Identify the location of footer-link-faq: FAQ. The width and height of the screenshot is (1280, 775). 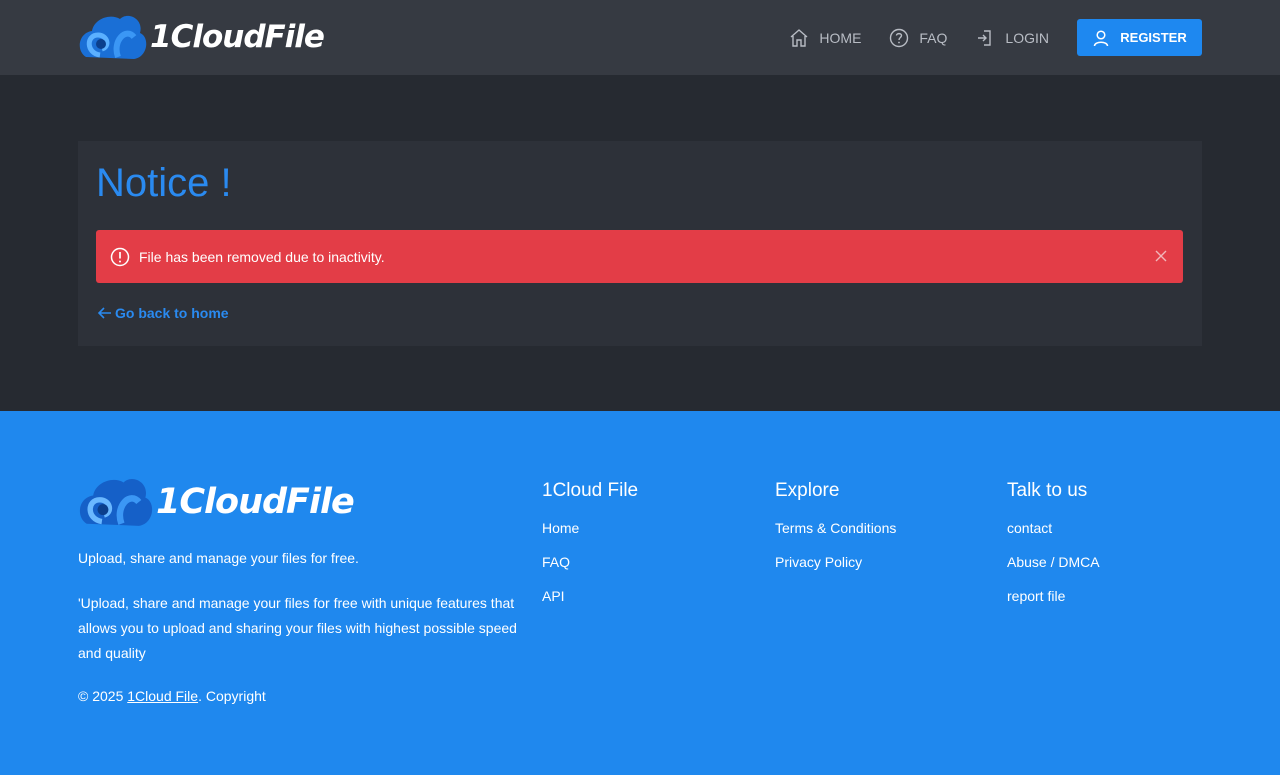
(590, 571).